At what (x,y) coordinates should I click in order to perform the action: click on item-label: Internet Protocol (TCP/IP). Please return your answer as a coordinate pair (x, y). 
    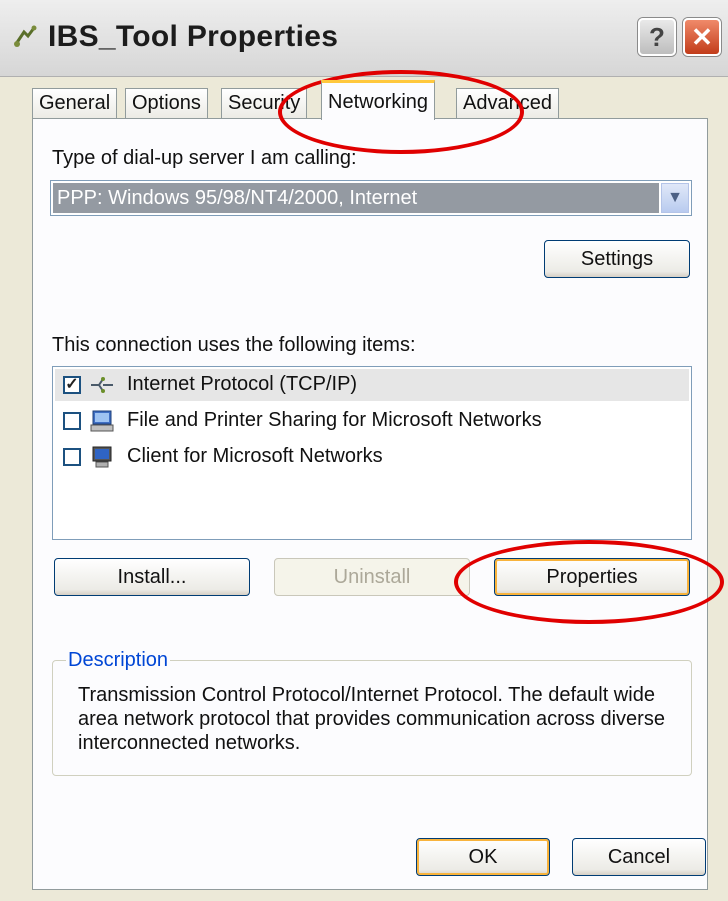
    Looking at the image, I should click on (242, 384).